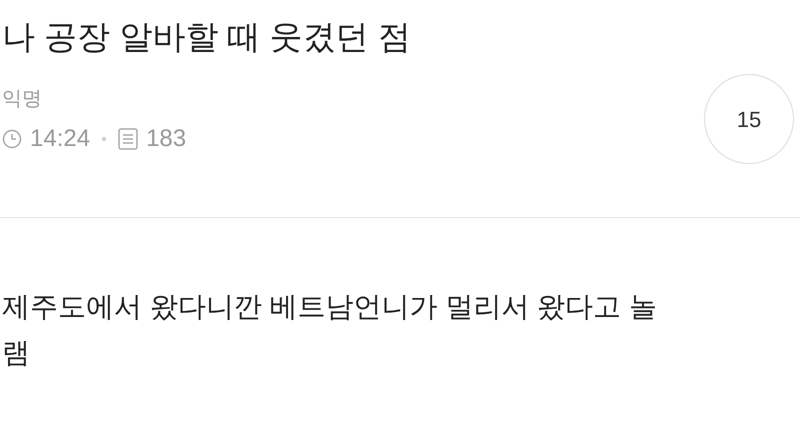 The height and width of the screenshot is (426, 800). What do you see at coordinates (206, 37) in the screenshot?
I see `post-title: 나 공장 알바할 때 웃겼던 점` at bounding box center [206, 37].